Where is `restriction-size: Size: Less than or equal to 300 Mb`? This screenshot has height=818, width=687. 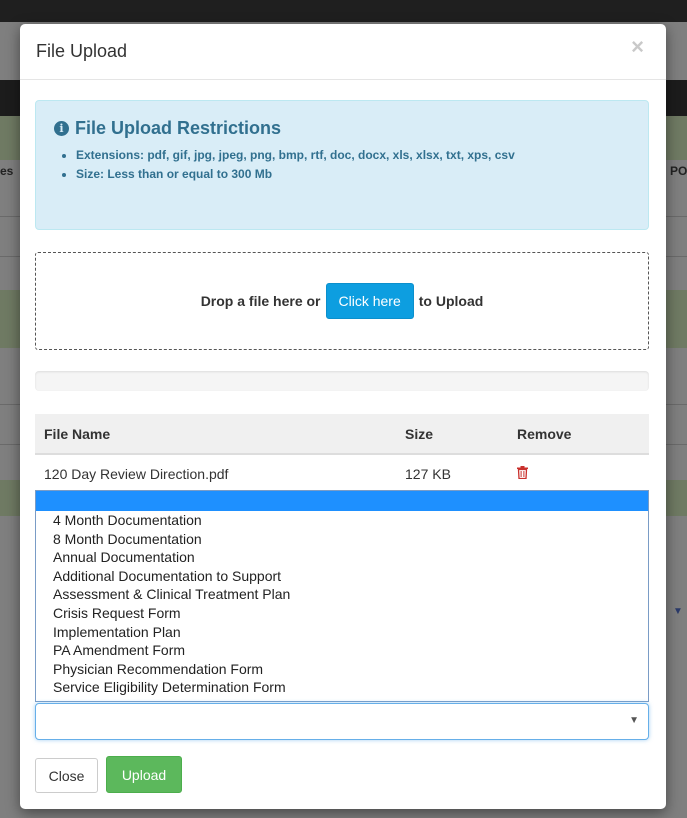
restriction-size: Size: Less than or equal to 300 Mb is located at coordinates (356, 174).